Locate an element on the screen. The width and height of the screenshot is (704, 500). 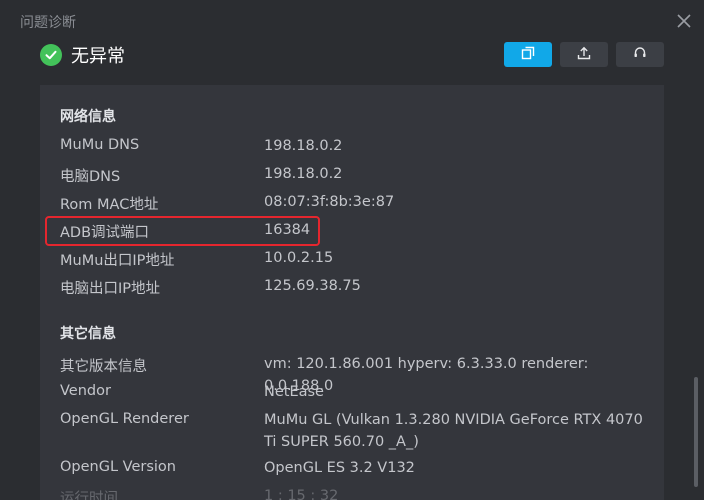
row-mumu-dns-label: MuMu DNS is located at coordinates (100, 145).